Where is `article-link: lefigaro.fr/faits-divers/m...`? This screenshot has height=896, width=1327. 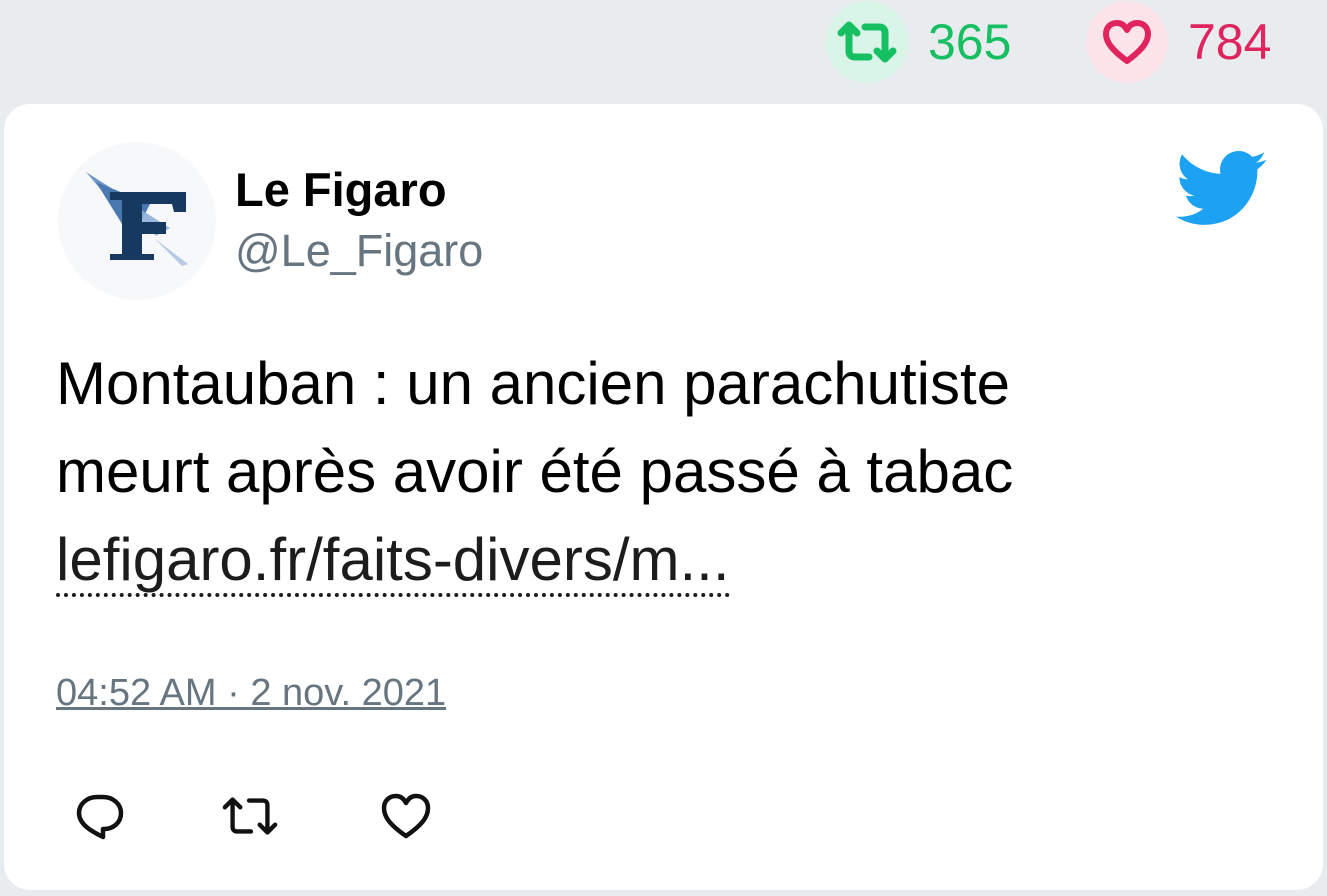 article-link: lefigaro.fr/faits-divers/m... is located at coordinates (393, 561).